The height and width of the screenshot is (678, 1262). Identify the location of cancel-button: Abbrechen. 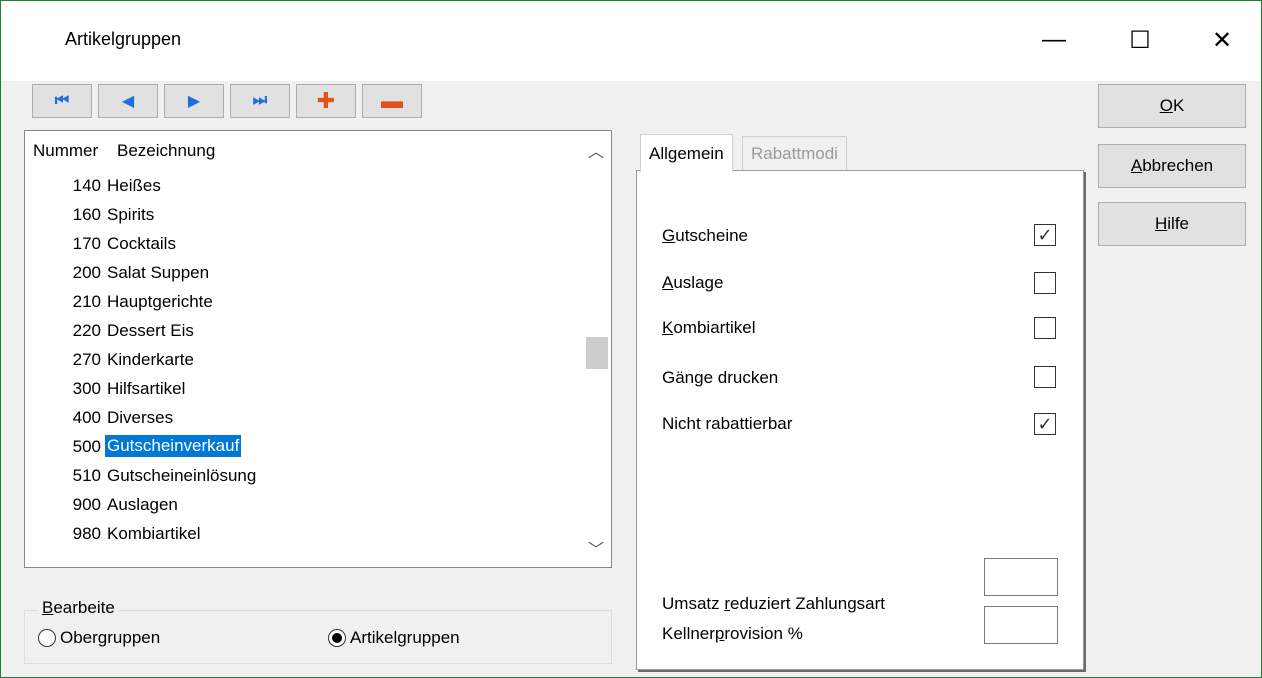
(1172, 166).